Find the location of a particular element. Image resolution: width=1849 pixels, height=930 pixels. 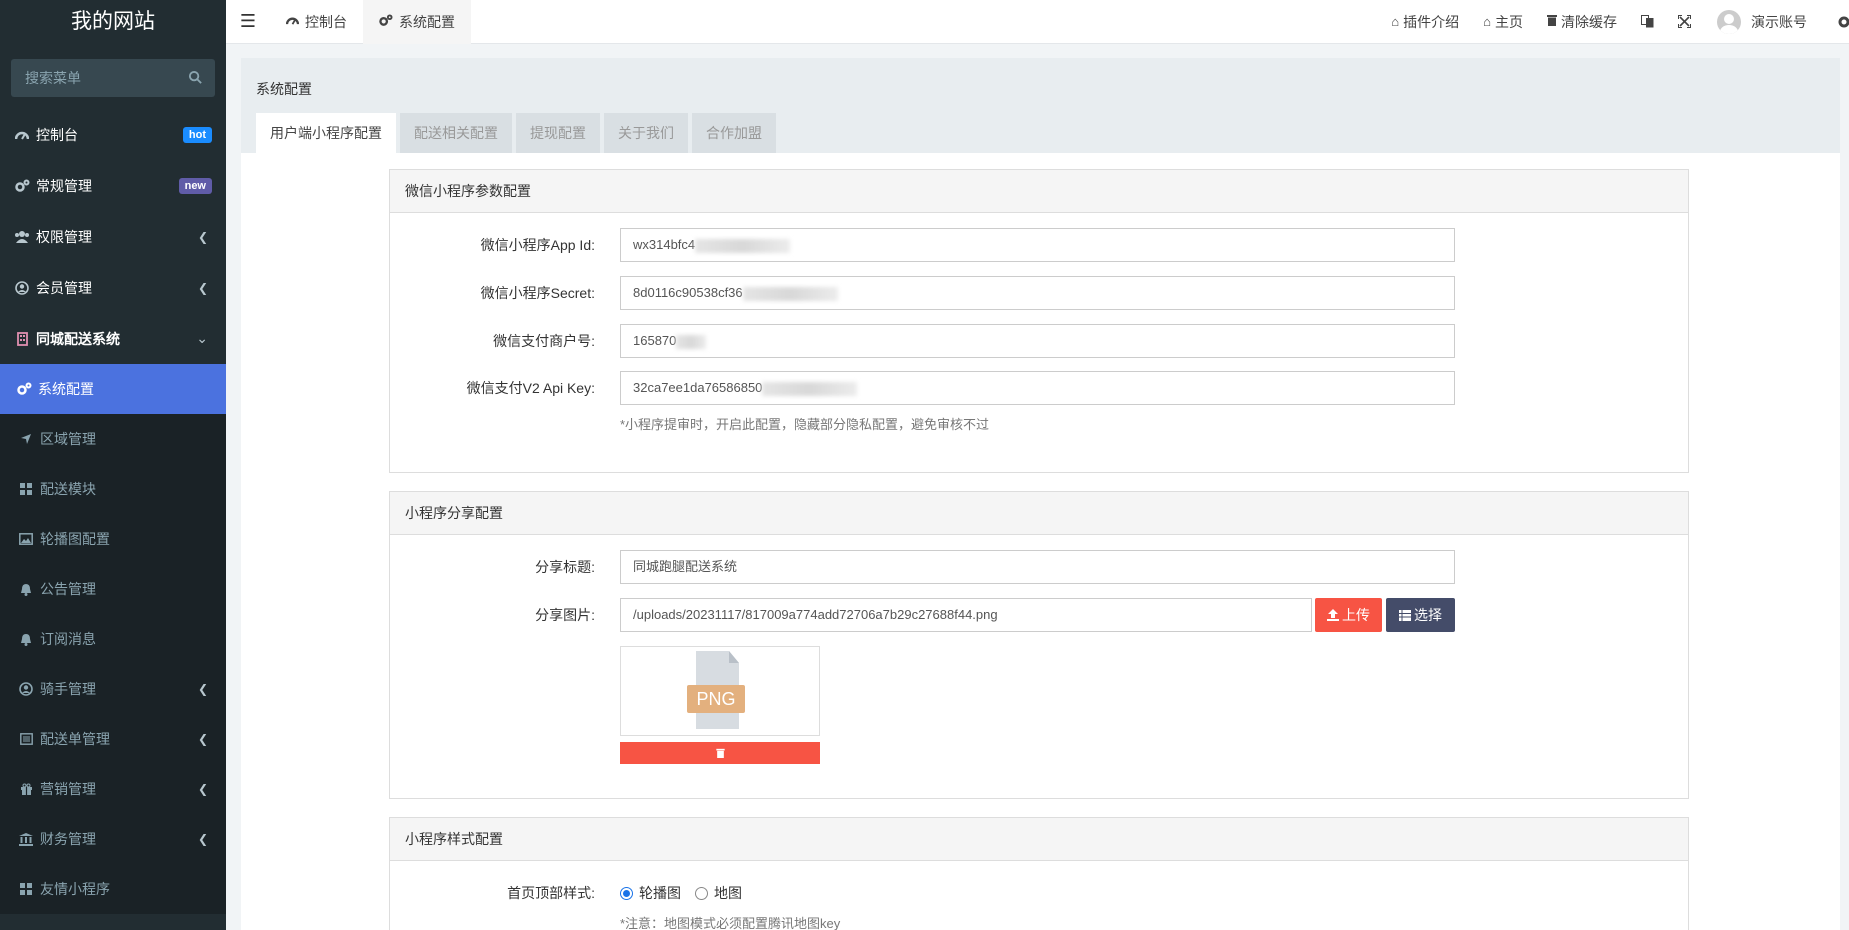

mch-label: 微信支付商户号: is located at coordinates (544, 341).